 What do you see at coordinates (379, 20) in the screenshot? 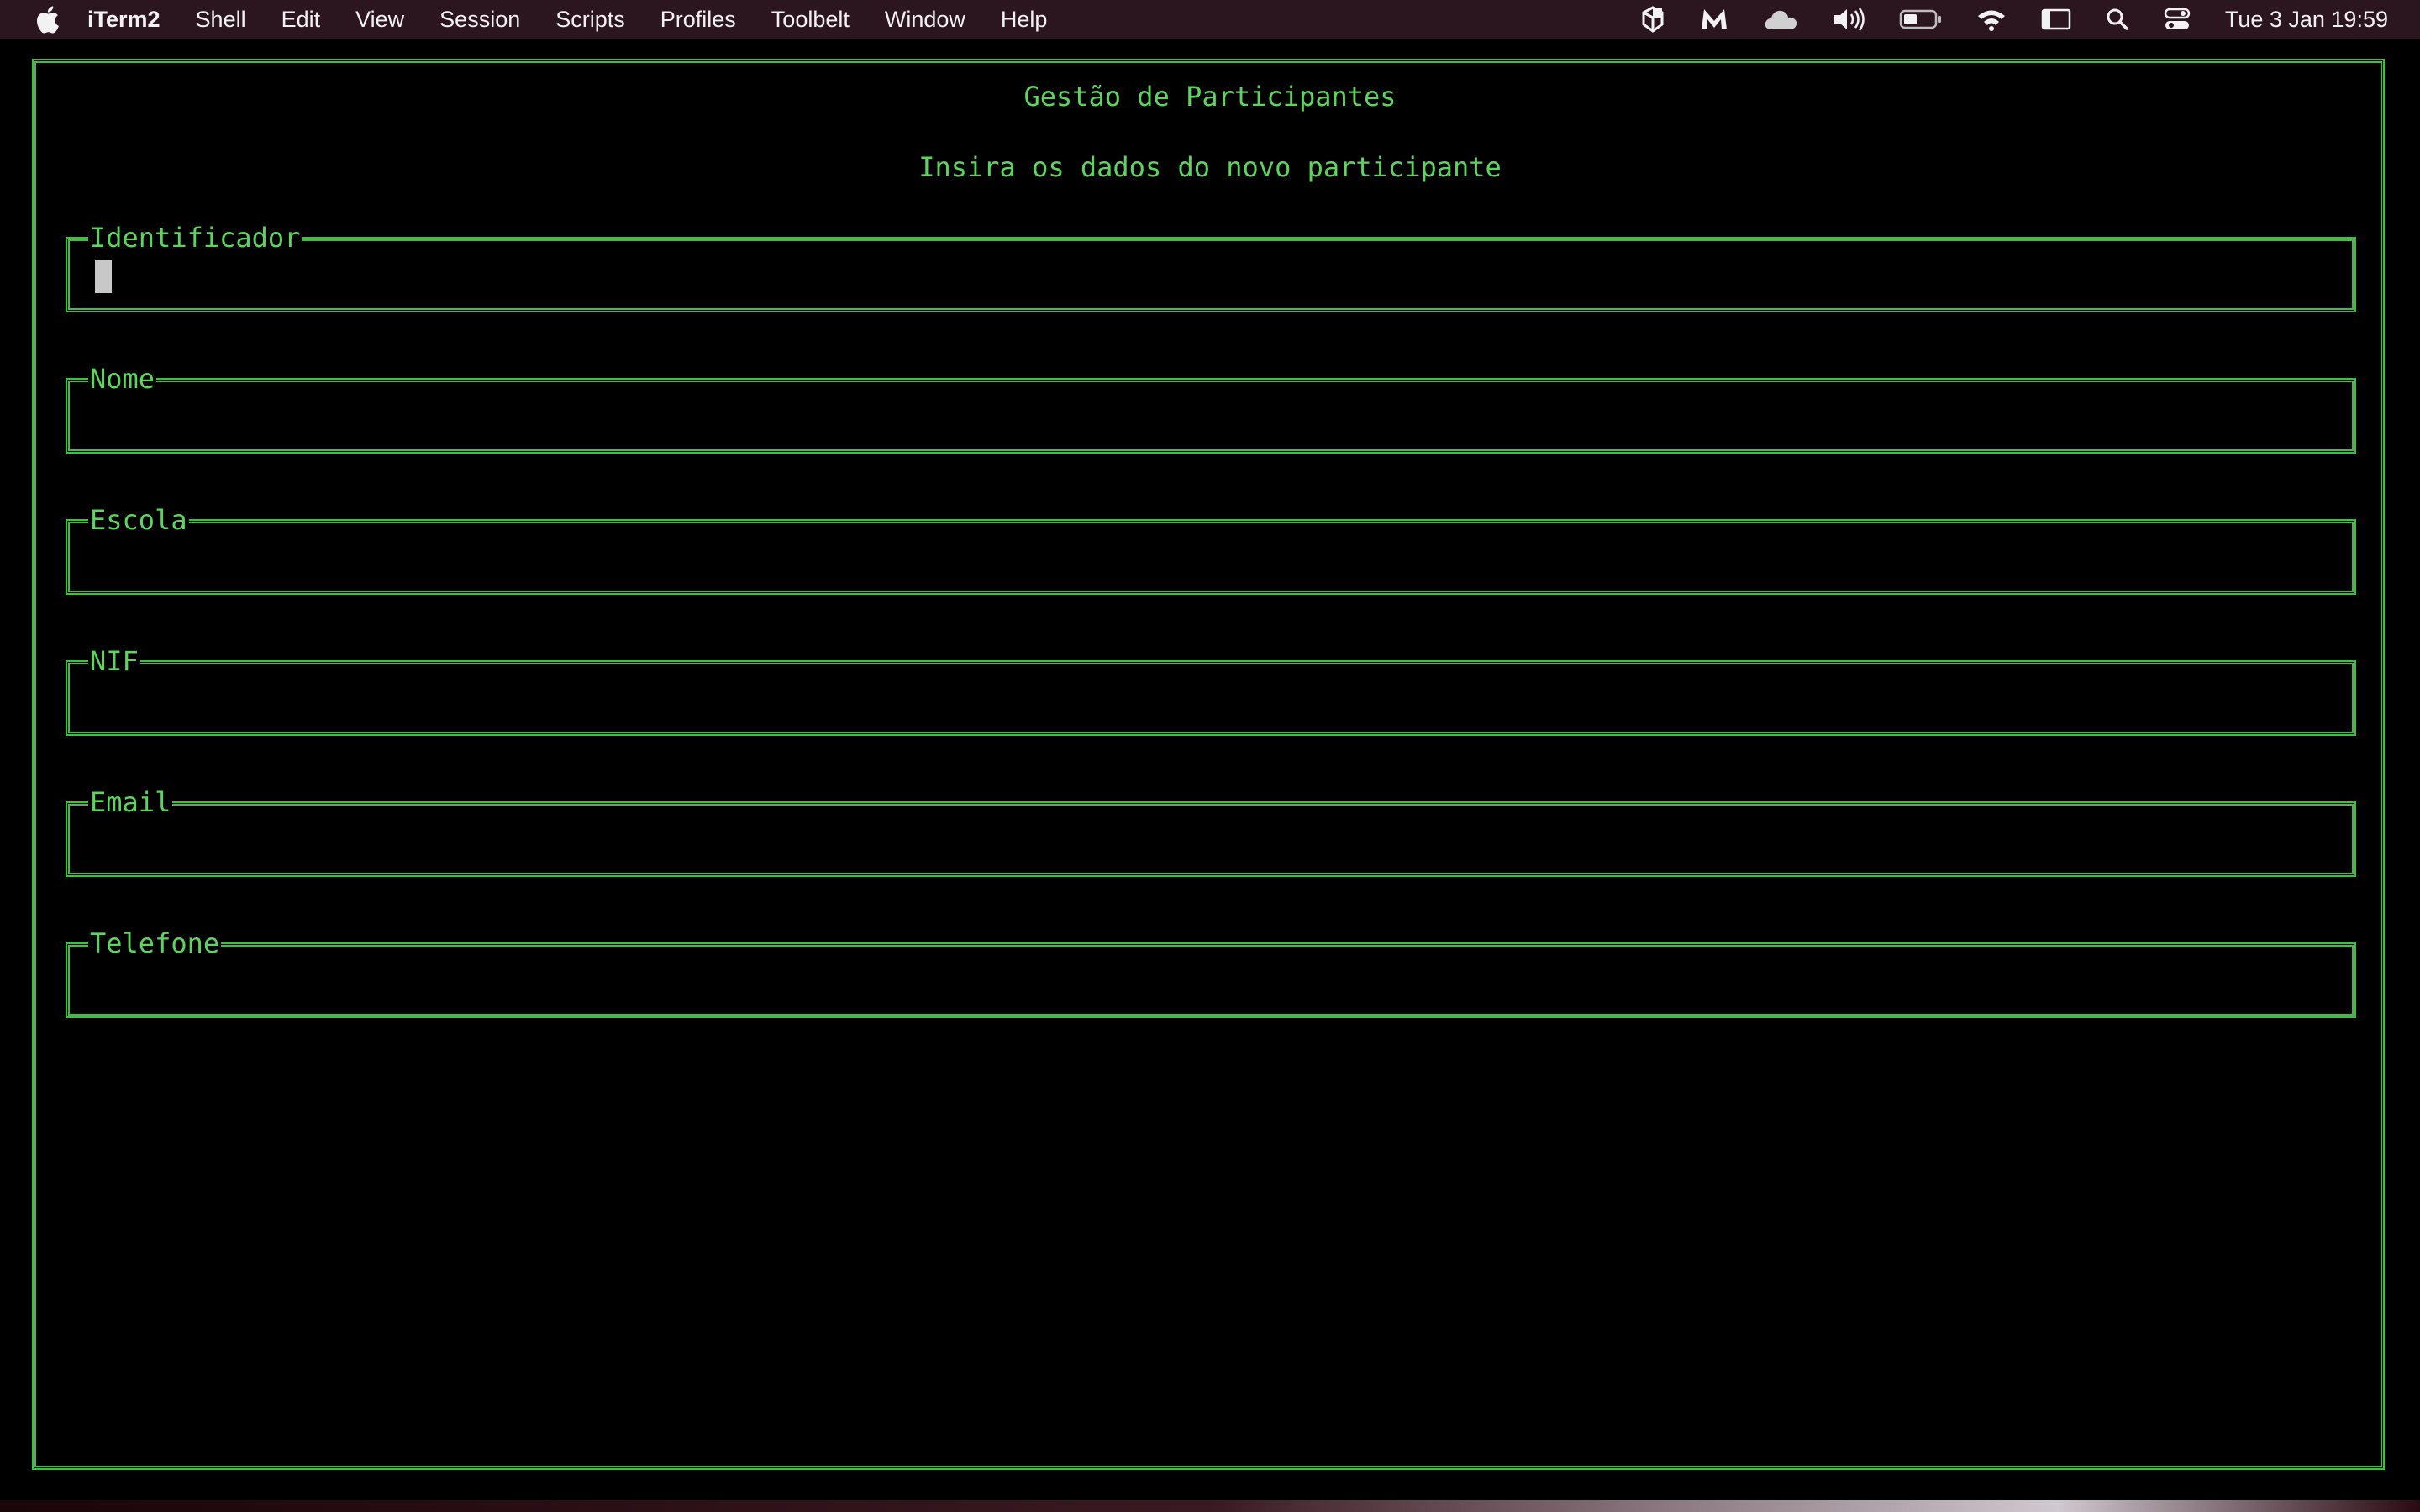
I see `menu-view: View` at bounding box center [379, 20].